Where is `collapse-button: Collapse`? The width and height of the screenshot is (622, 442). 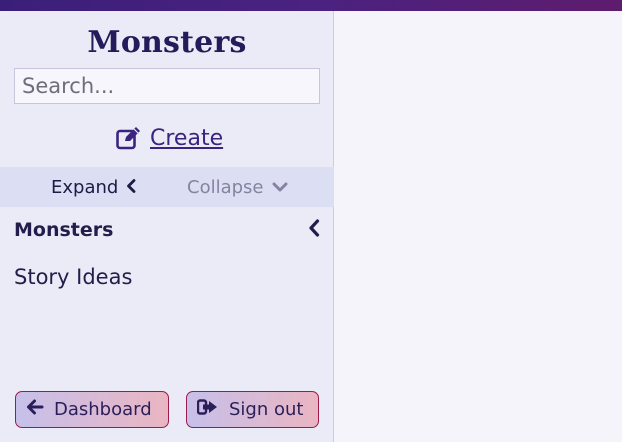
collapse-button: Collapse is located at coordinates (237, 187).